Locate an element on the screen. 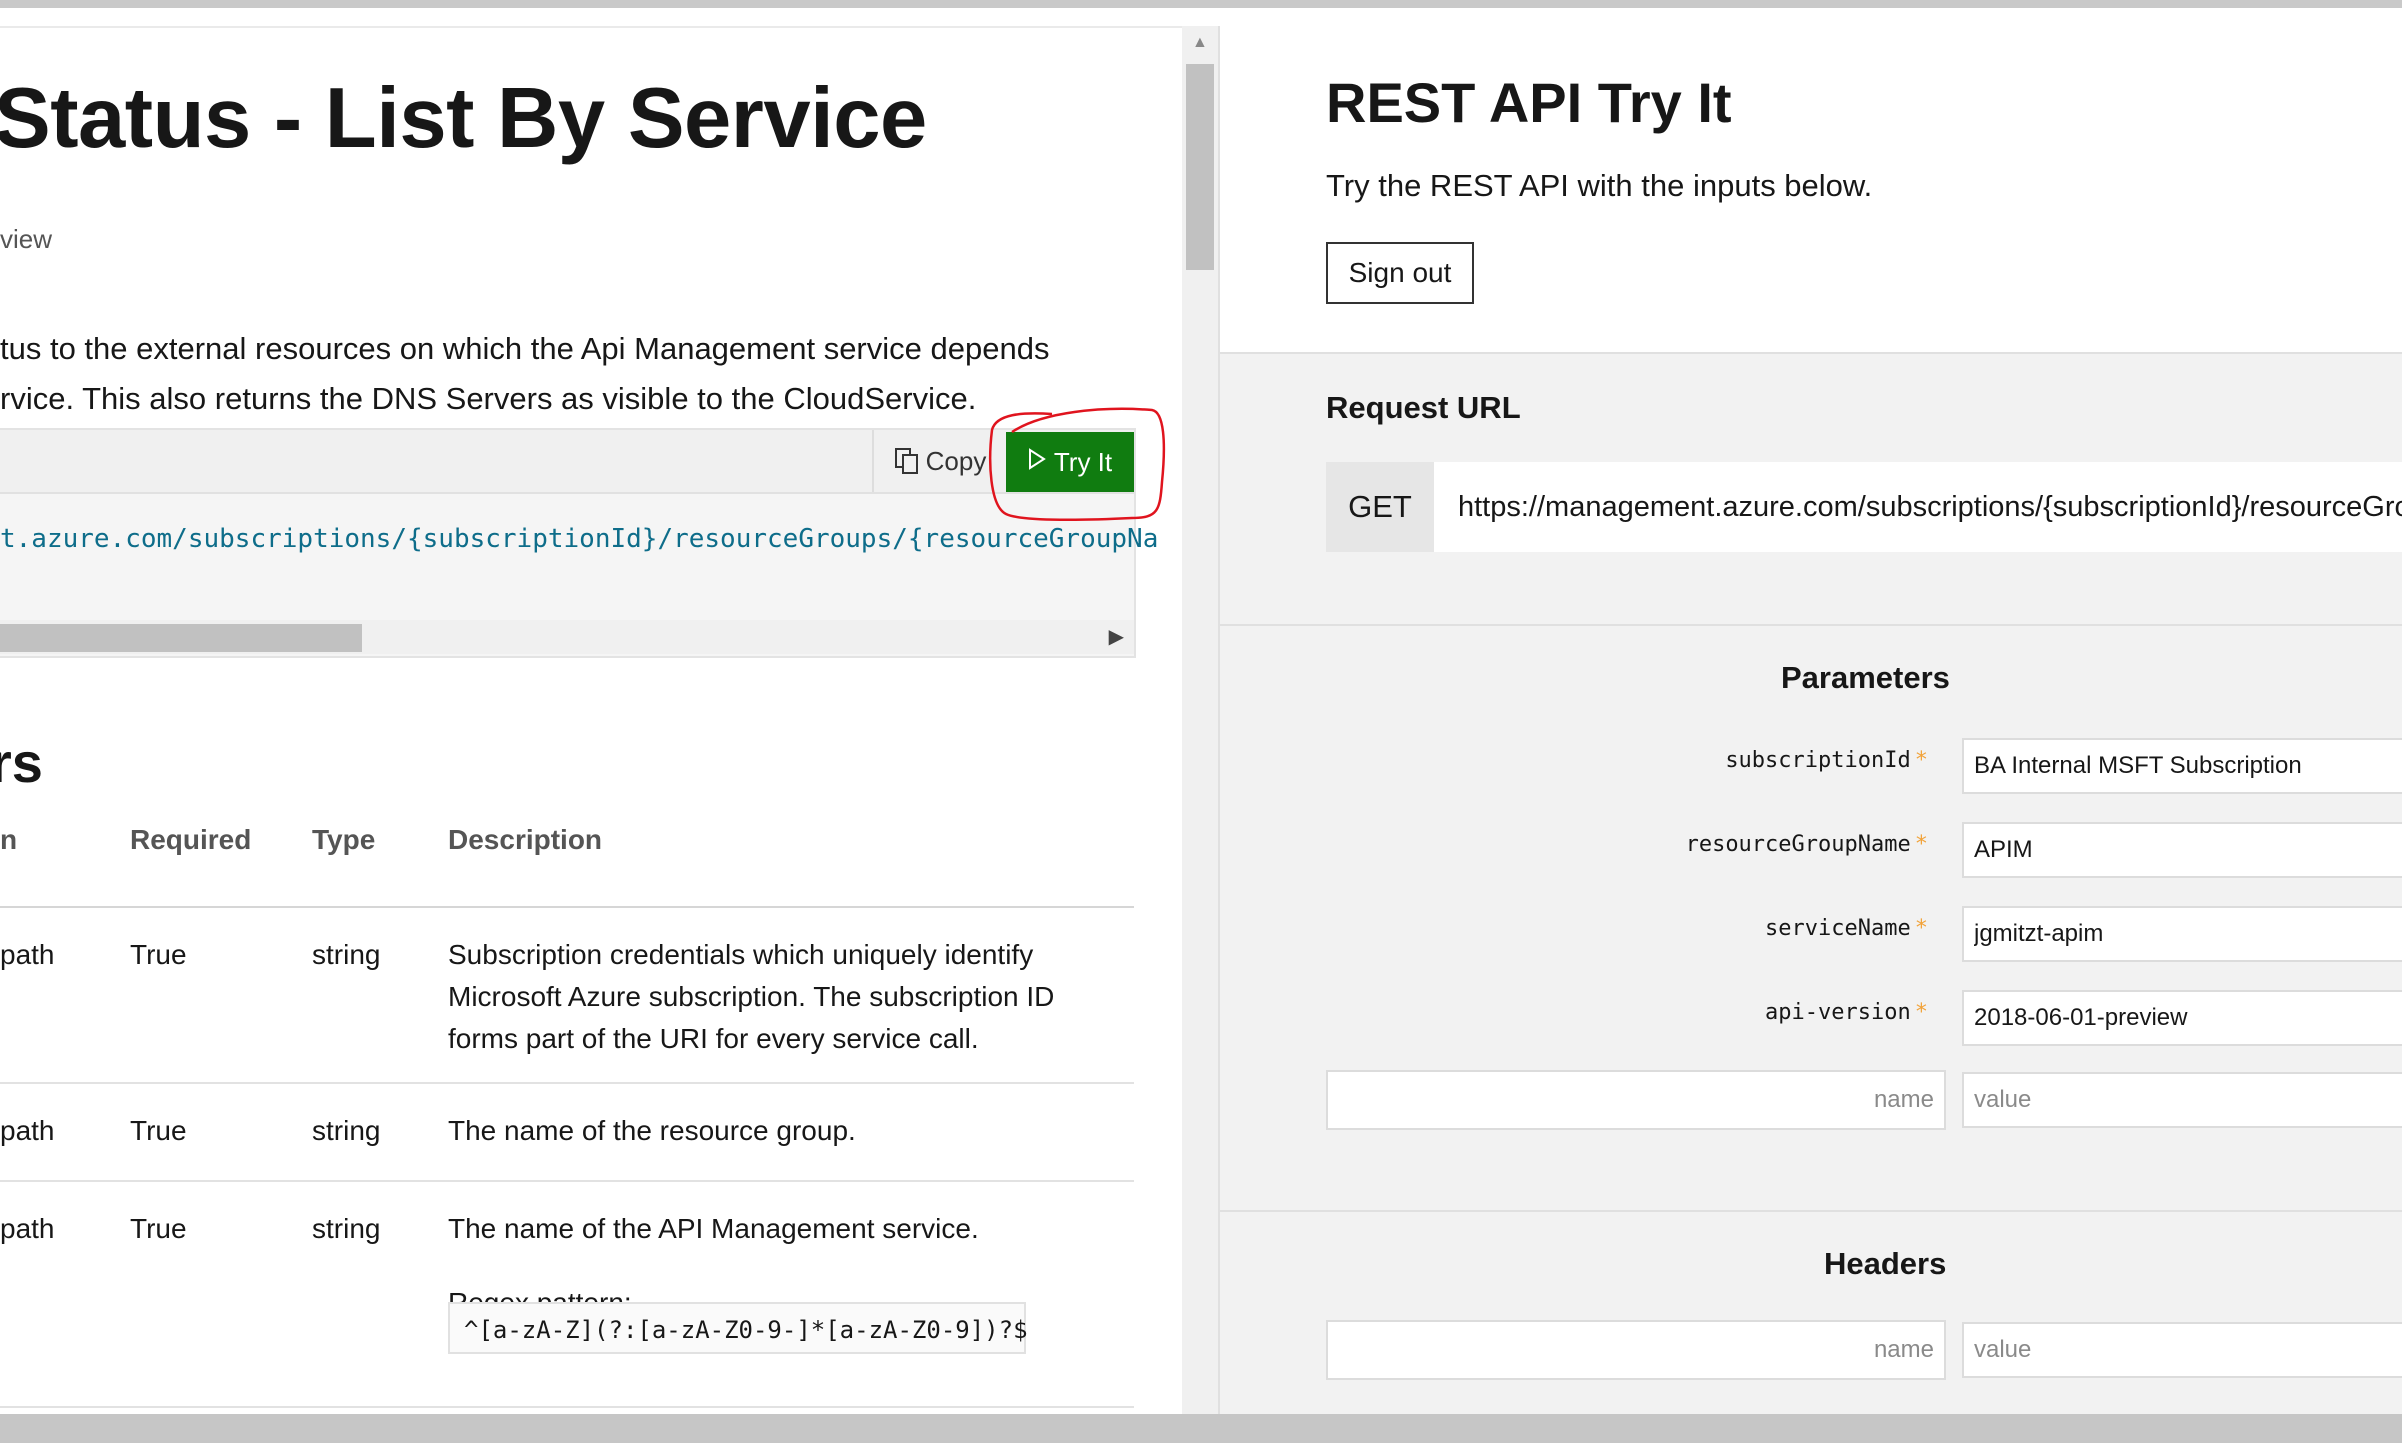  try-it-title: REST API Try It is located at coordinates (1529, 102).